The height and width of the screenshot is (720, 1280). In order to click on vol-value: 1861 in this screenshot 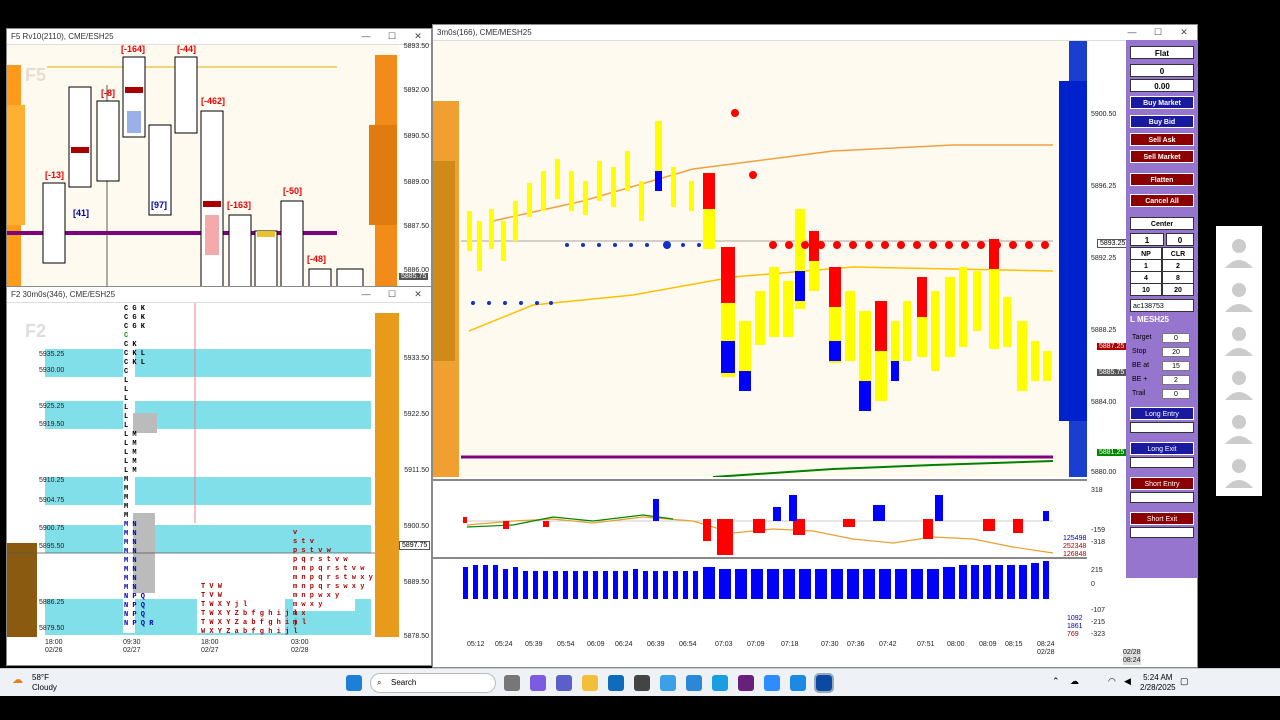, I will do `click(1075, 626)`.